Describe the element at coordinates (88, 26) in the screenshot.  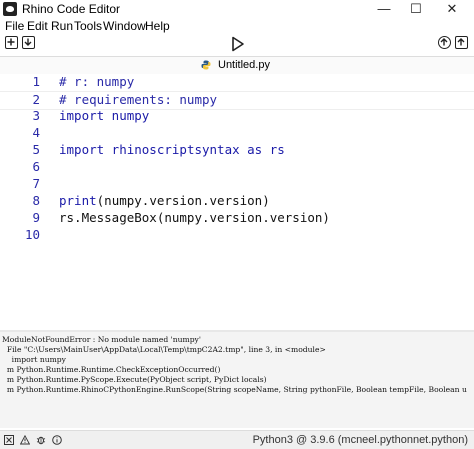
I see `menu-tools: Tools` at that location.